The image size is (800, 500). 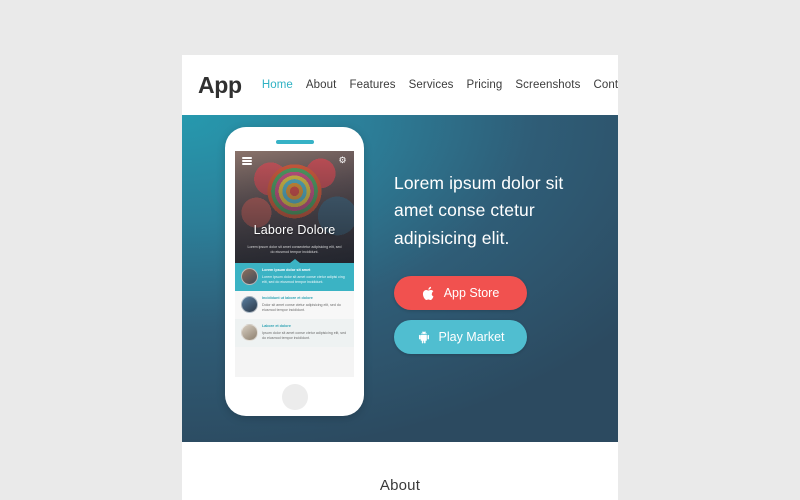 I want to click on nav-link-about: About, so click(x=321, y=85).